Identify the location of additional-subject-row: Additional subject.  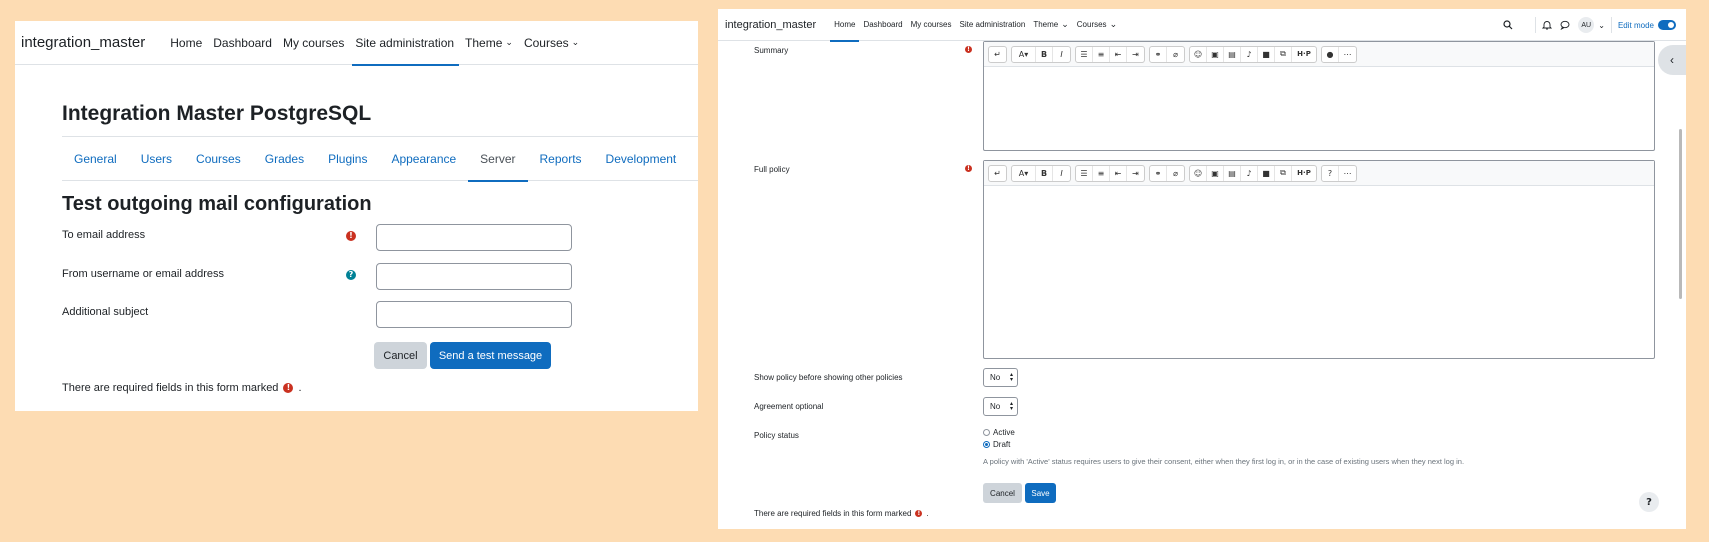
(362, 315).